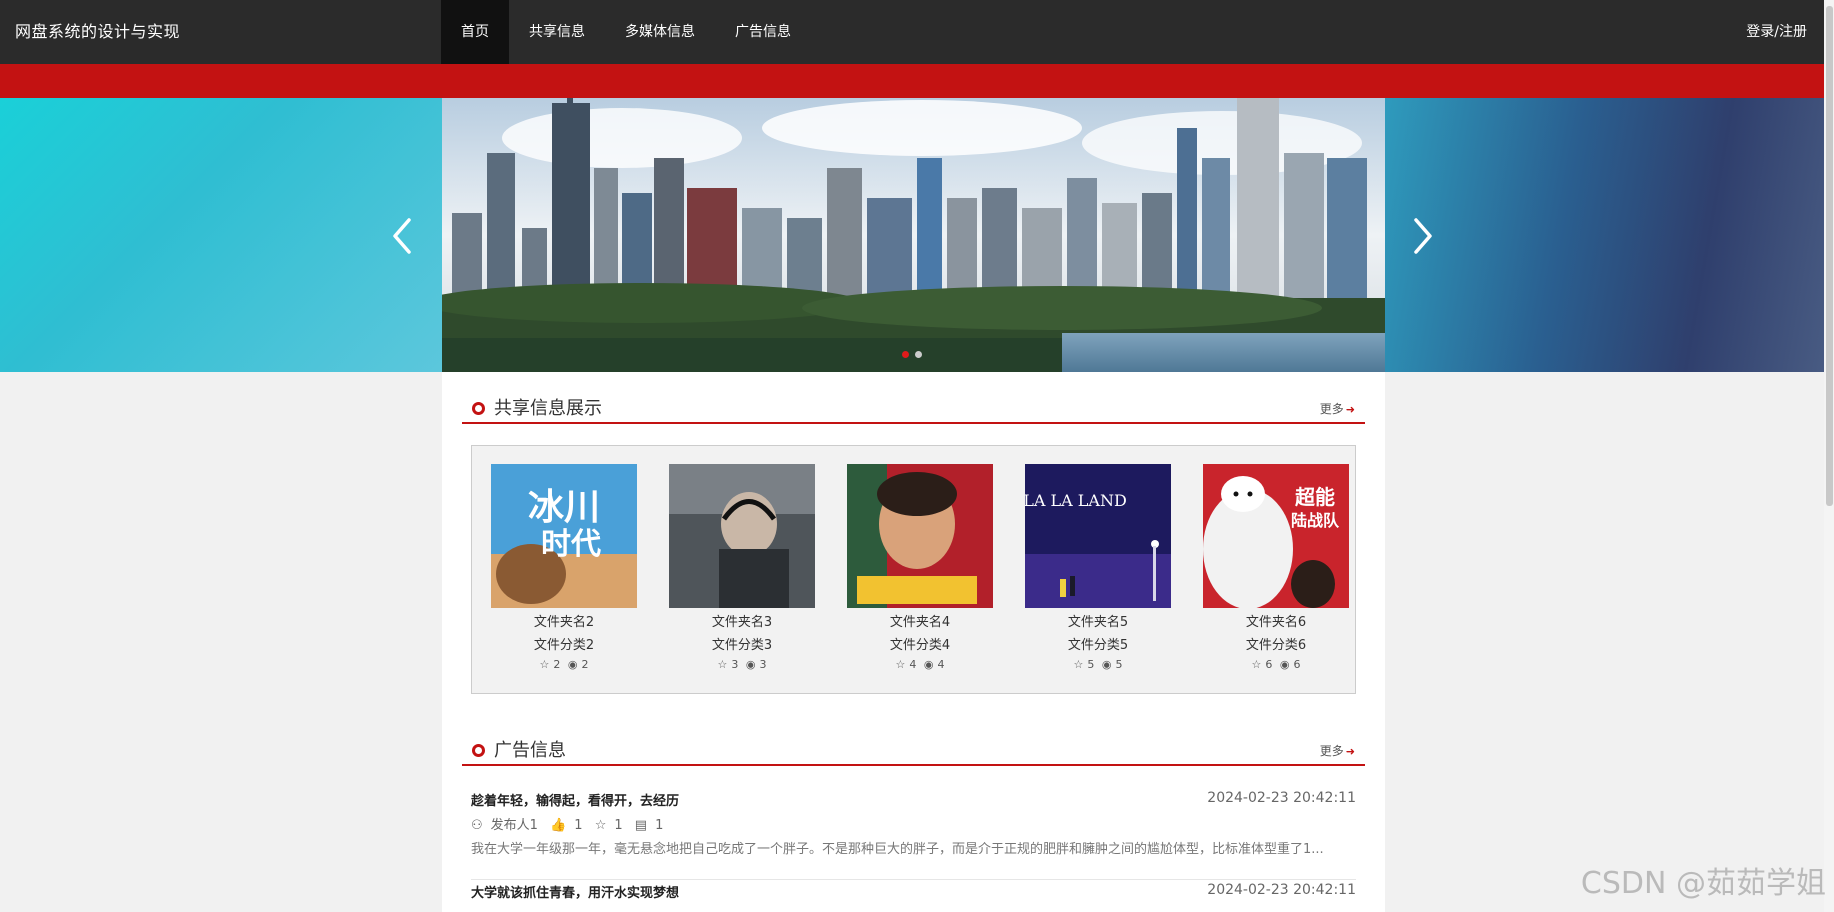 The image size is (1834, 912). What do you see at coordinates (575, 891) in the screenshot?
I see `ad-title: 大学就该抓住青春，用汗水实现梦想` at bounding box center [575, 891].